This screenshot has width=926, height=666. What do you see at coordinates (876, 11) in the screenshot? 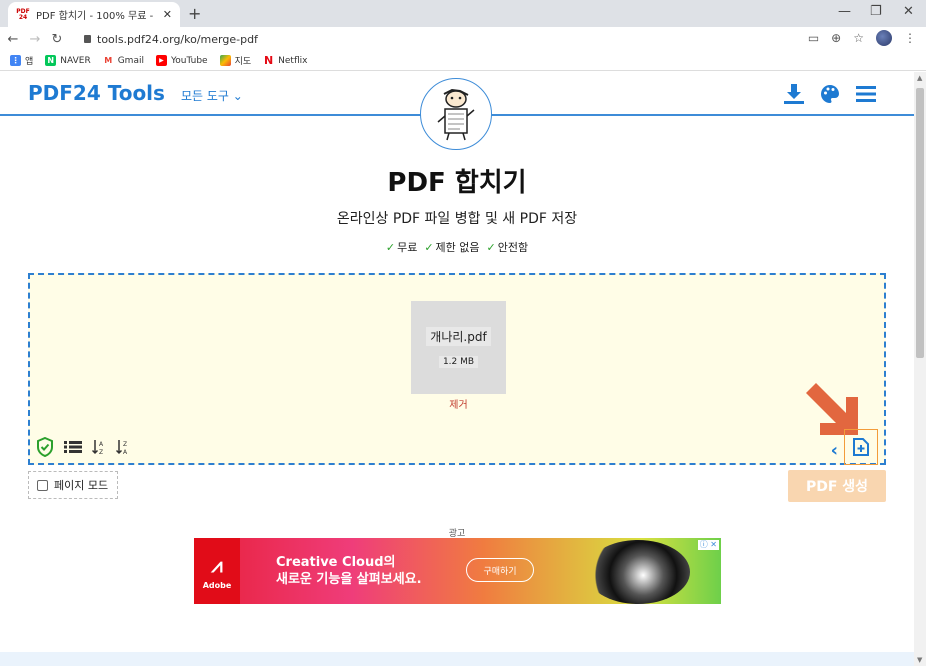
I see `restore-icon: ❐` at bounding box center [876, 11].